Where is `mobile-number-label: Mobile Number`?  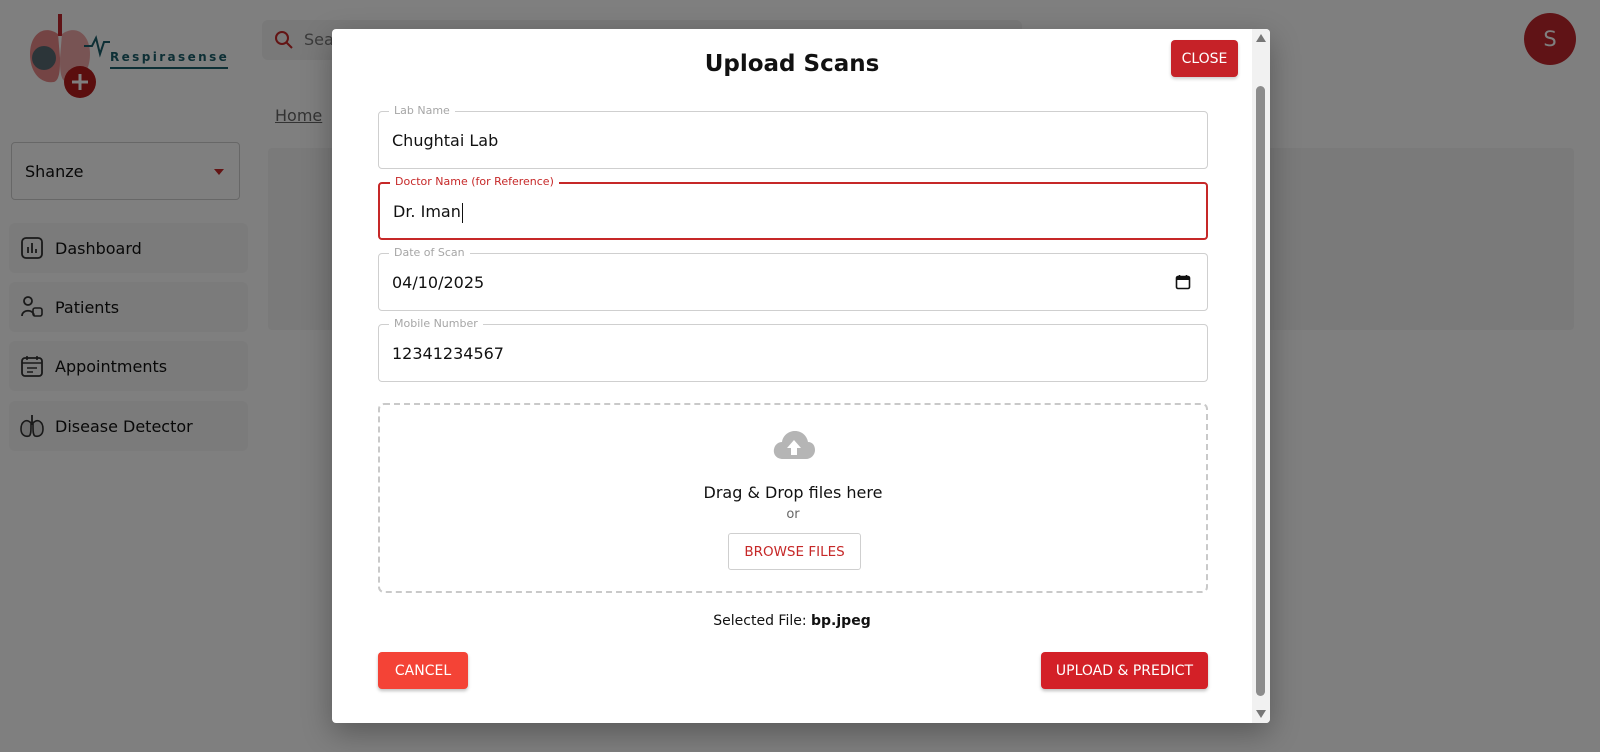
mobile-number-label: Mobile Number is located at coordinates (436, 324).